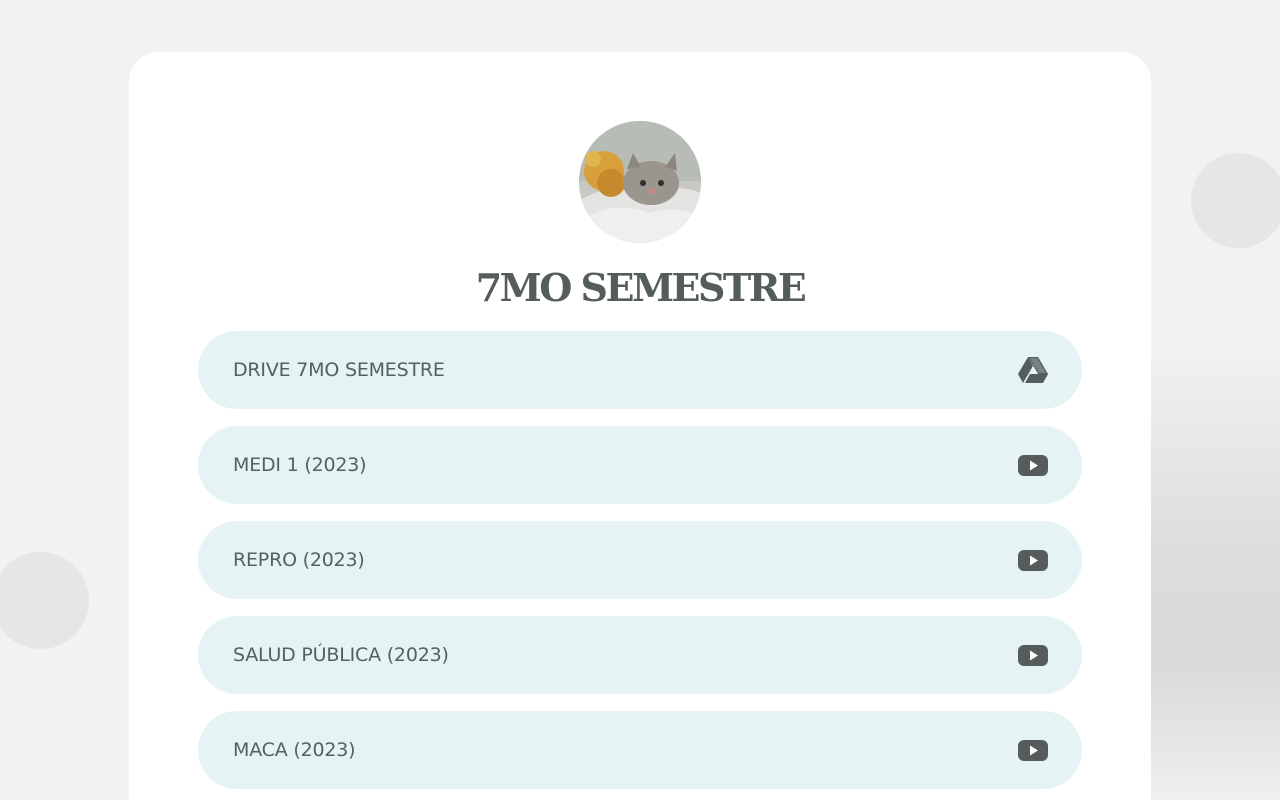  I want to click on link-button-medi-1: MEDI 1 (2023), so click(640, 465).